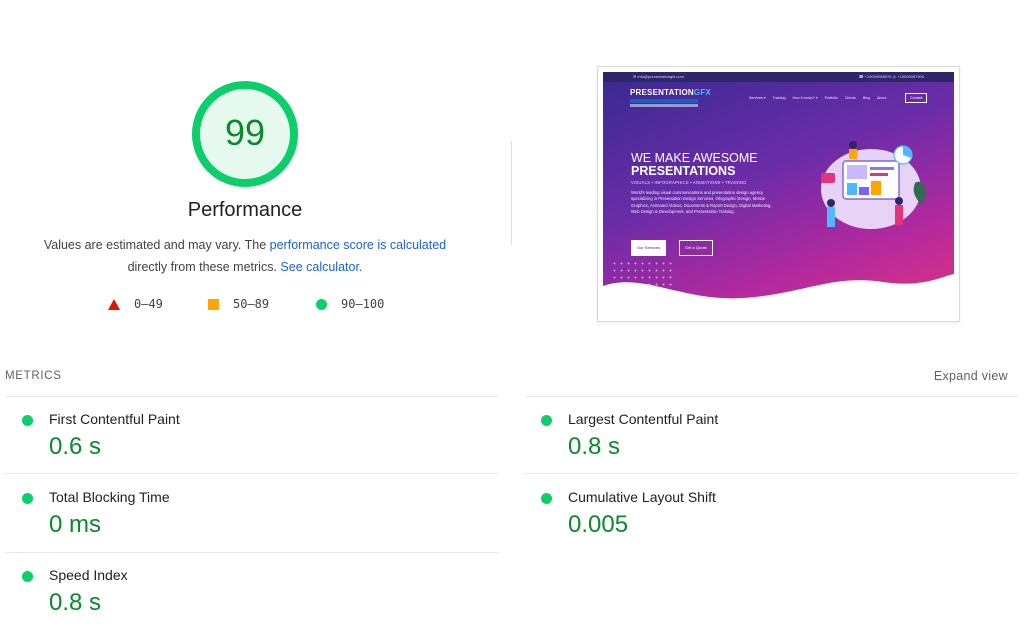  I want to click on legend-range-fail: 0–49, so click(148, 304).